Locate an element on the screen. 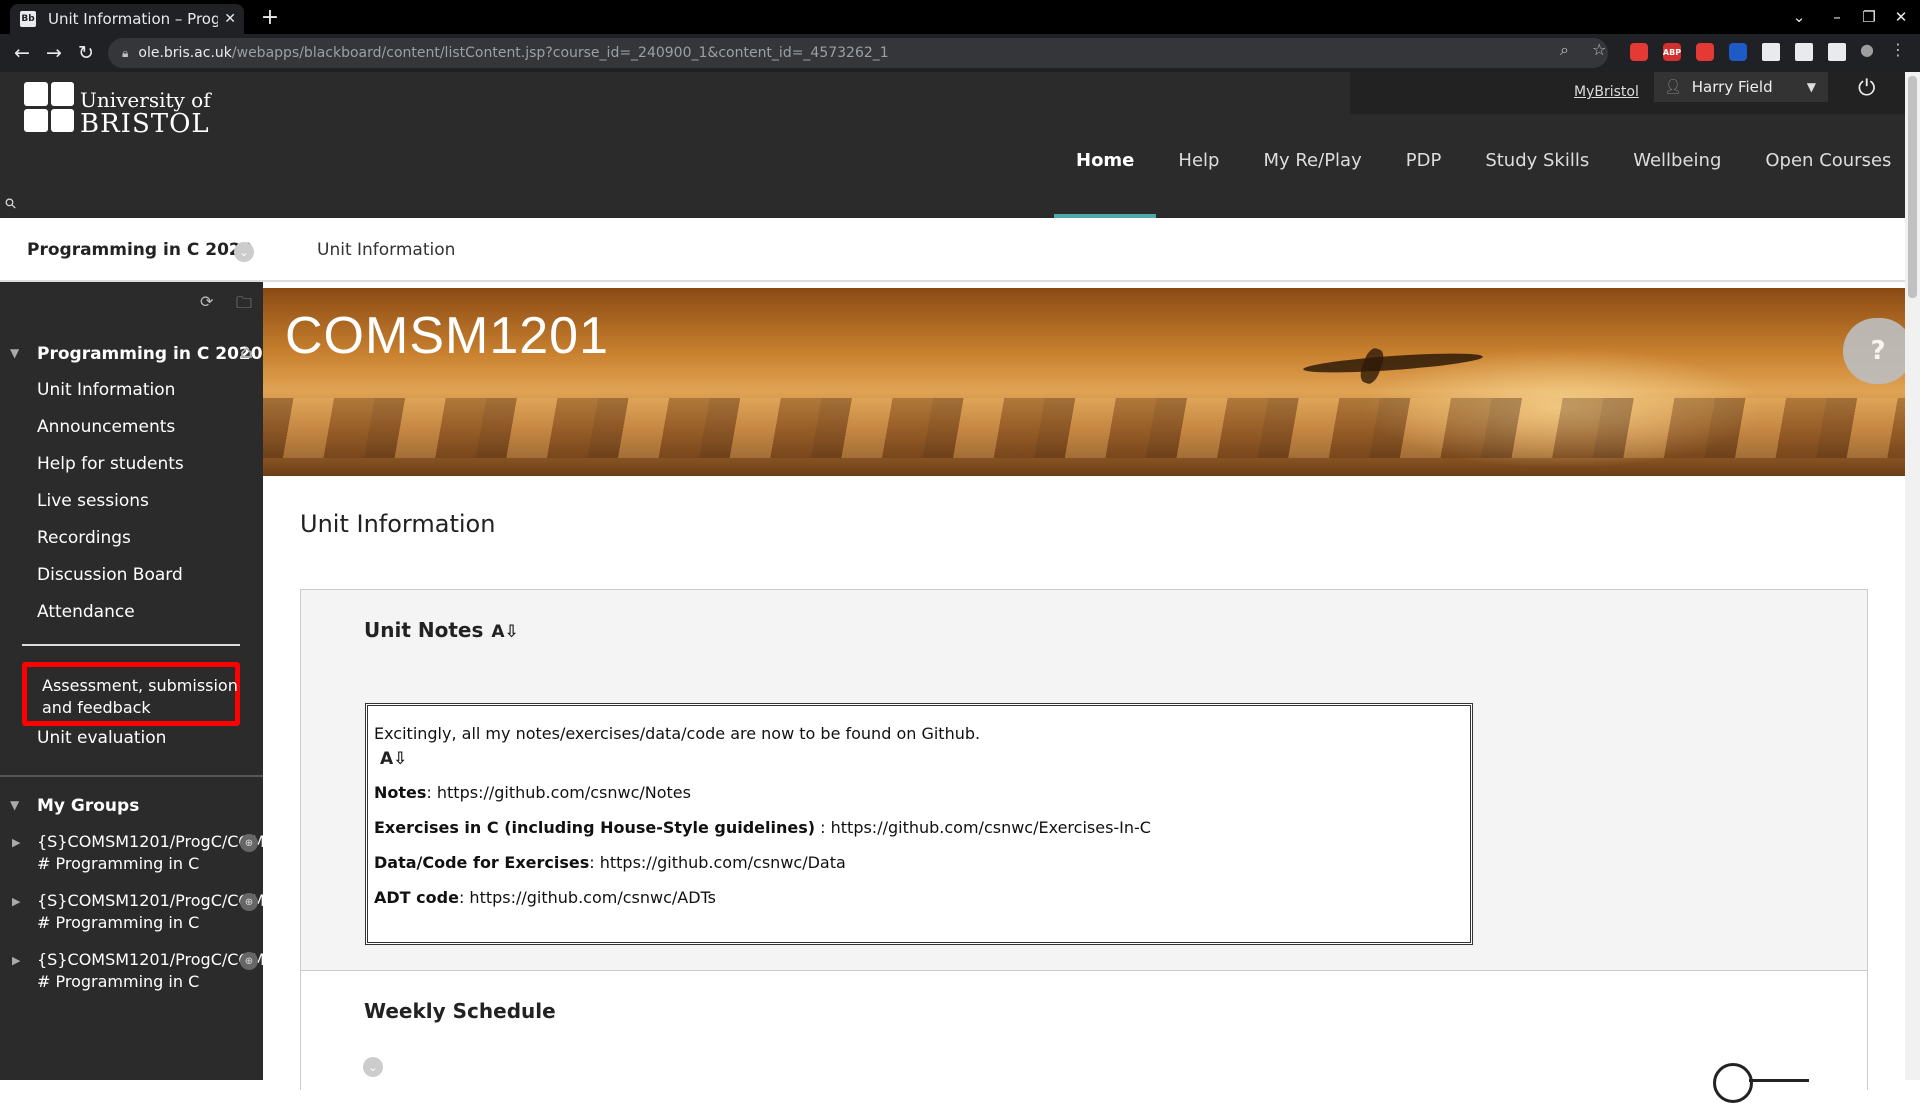 This screenshot has width=1920, height=1103. forward-icon: → is located at coordinates (54, 53).